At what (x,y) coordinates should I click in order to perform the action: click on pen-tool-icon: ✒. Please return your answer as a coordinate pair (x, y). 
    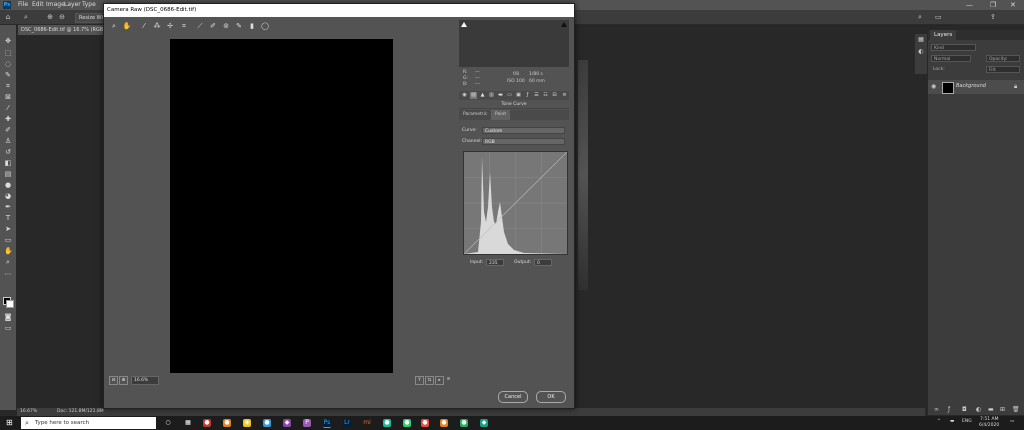
    Looking at the image, I should click on (8, 207).